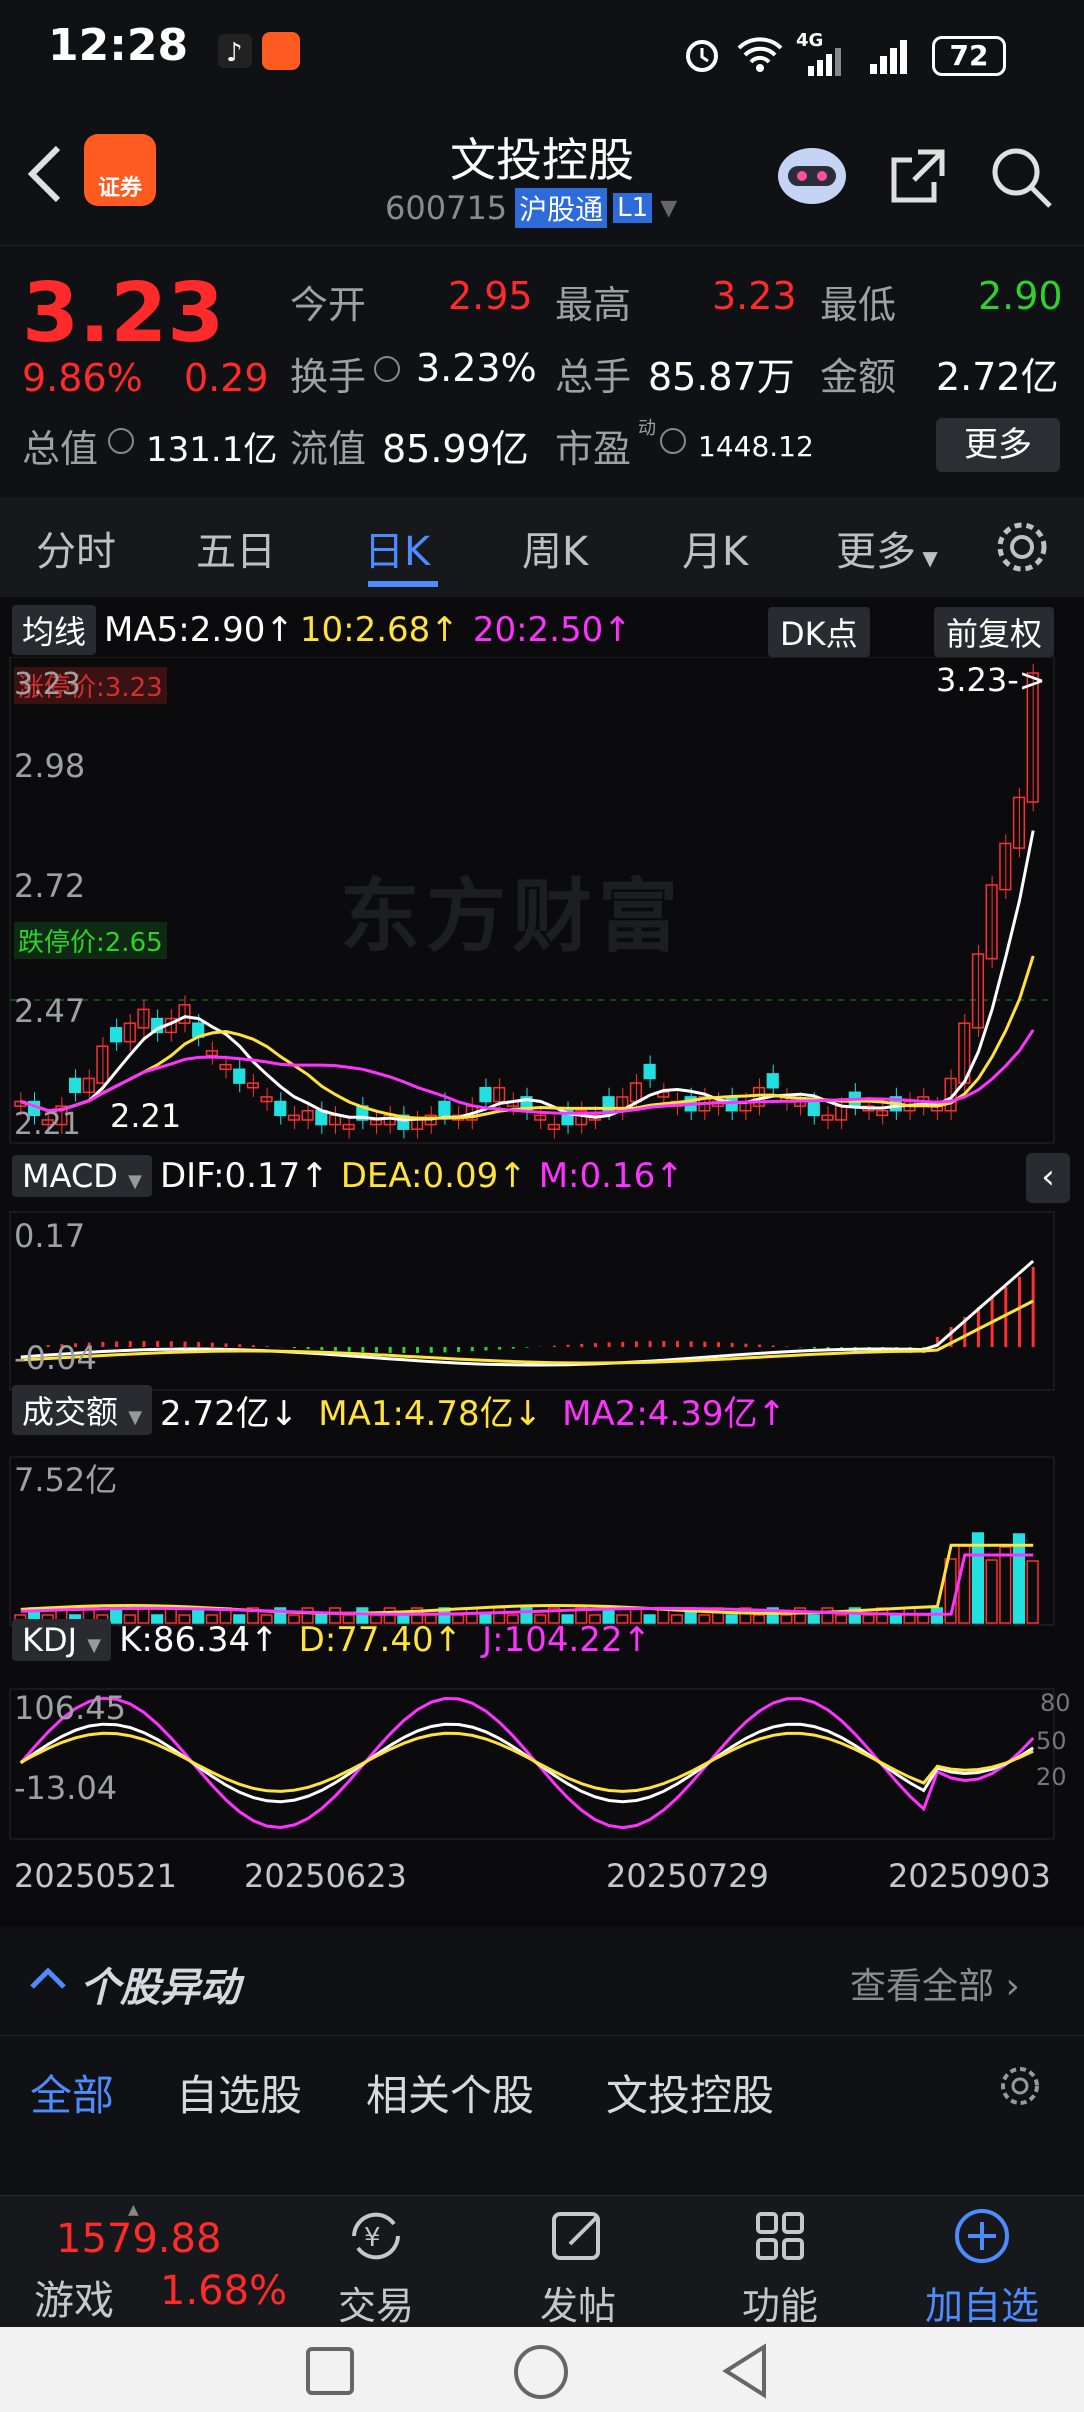 The height and width of the screenshot is (2412, 1084). What do you see at coordinates (780, 2268) in the screenshot?
I see `nav-functions: 功能` at bounding box center [780, 2268].